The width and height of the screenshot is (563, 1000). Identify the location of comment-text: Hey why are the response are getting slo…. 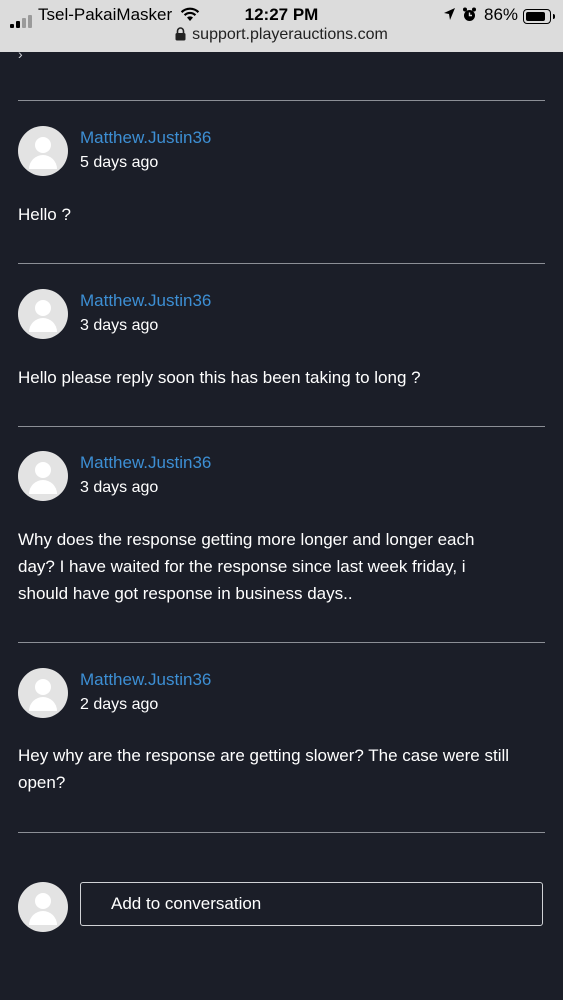
(264, 769).